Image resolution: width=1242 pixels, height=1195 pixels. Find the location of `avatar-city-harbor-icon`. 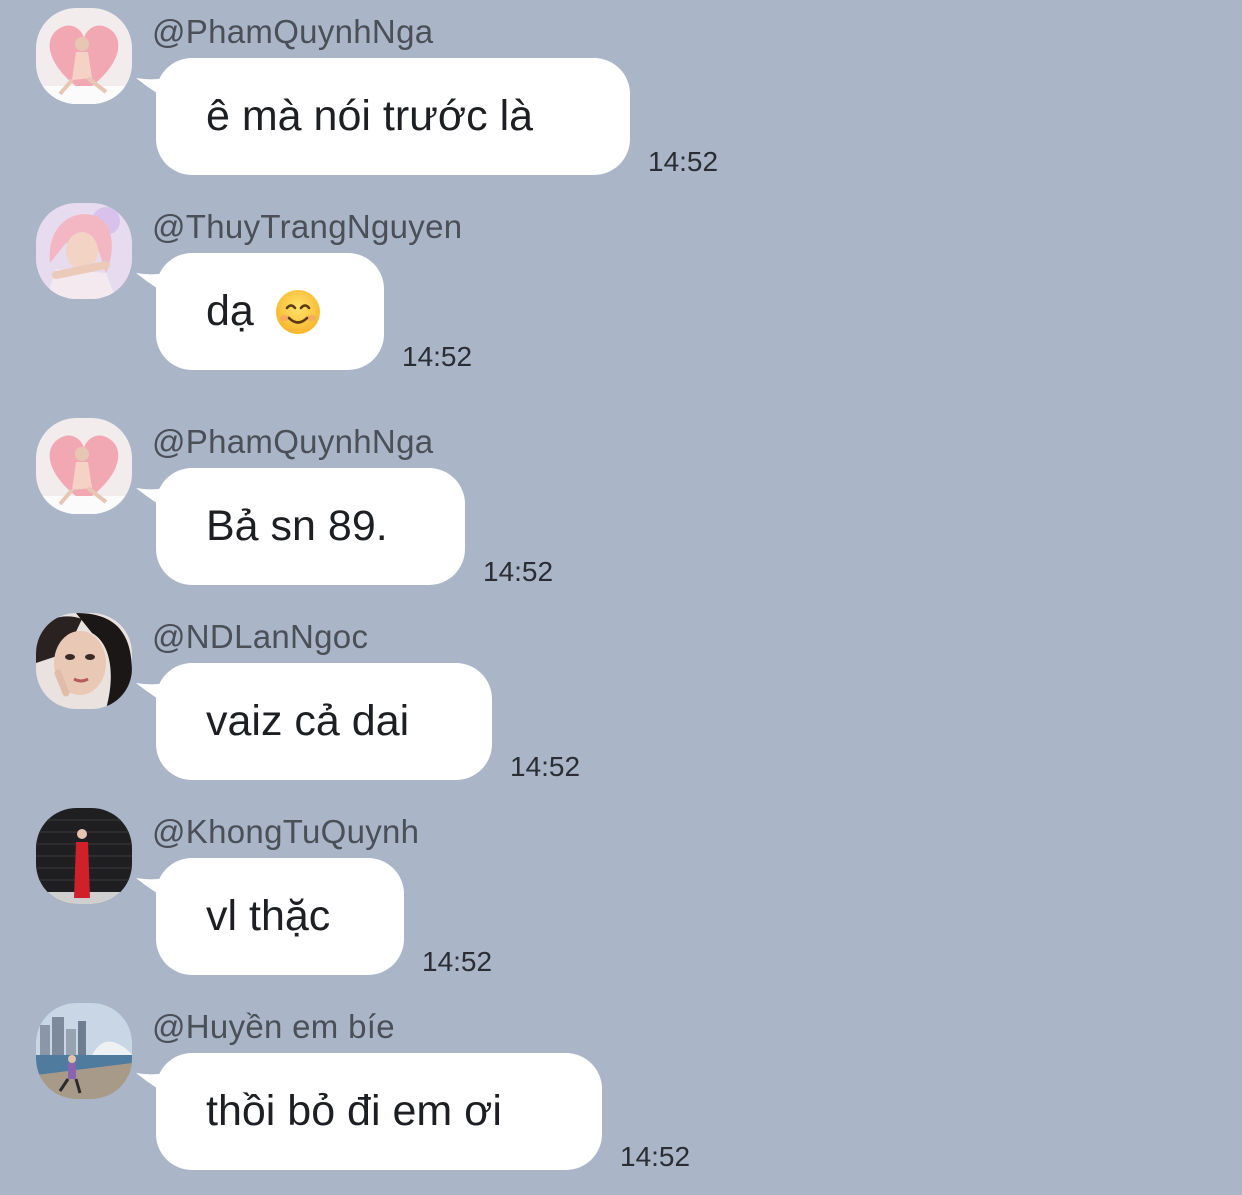

avatar-city-harbor-icon is located at coordinates (84, 1051).